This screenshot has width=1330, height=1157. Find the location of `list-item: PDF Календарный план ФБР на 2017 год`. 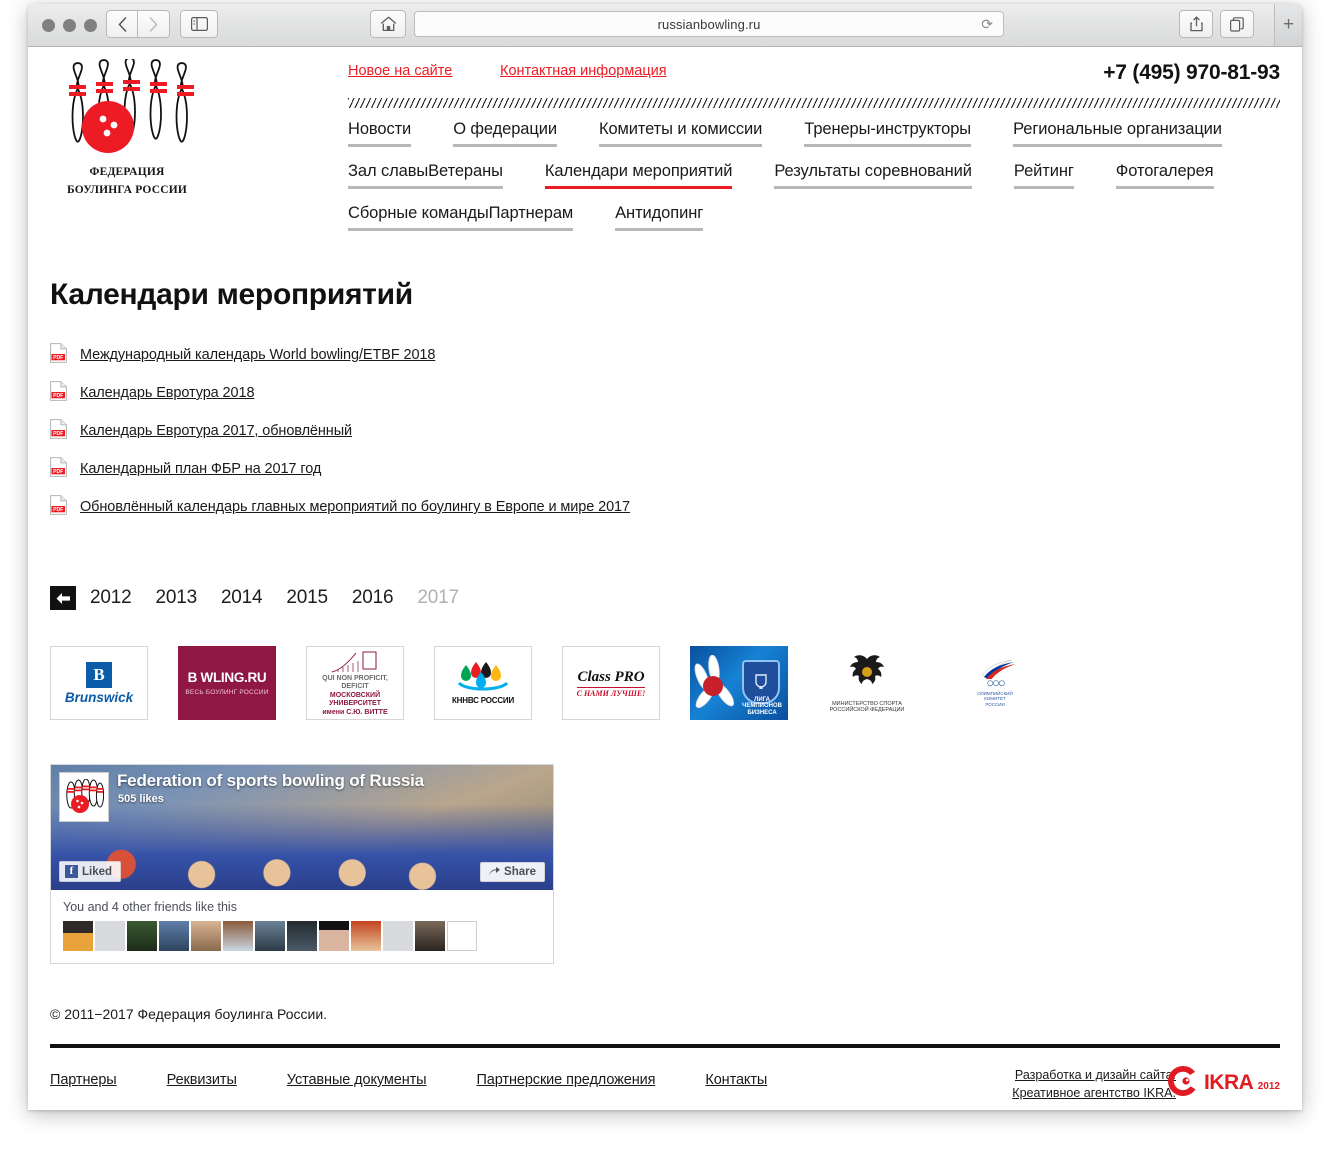

list-item: PDF Календарный план ФБР на 2017 год is located at coordinates (665, 469).